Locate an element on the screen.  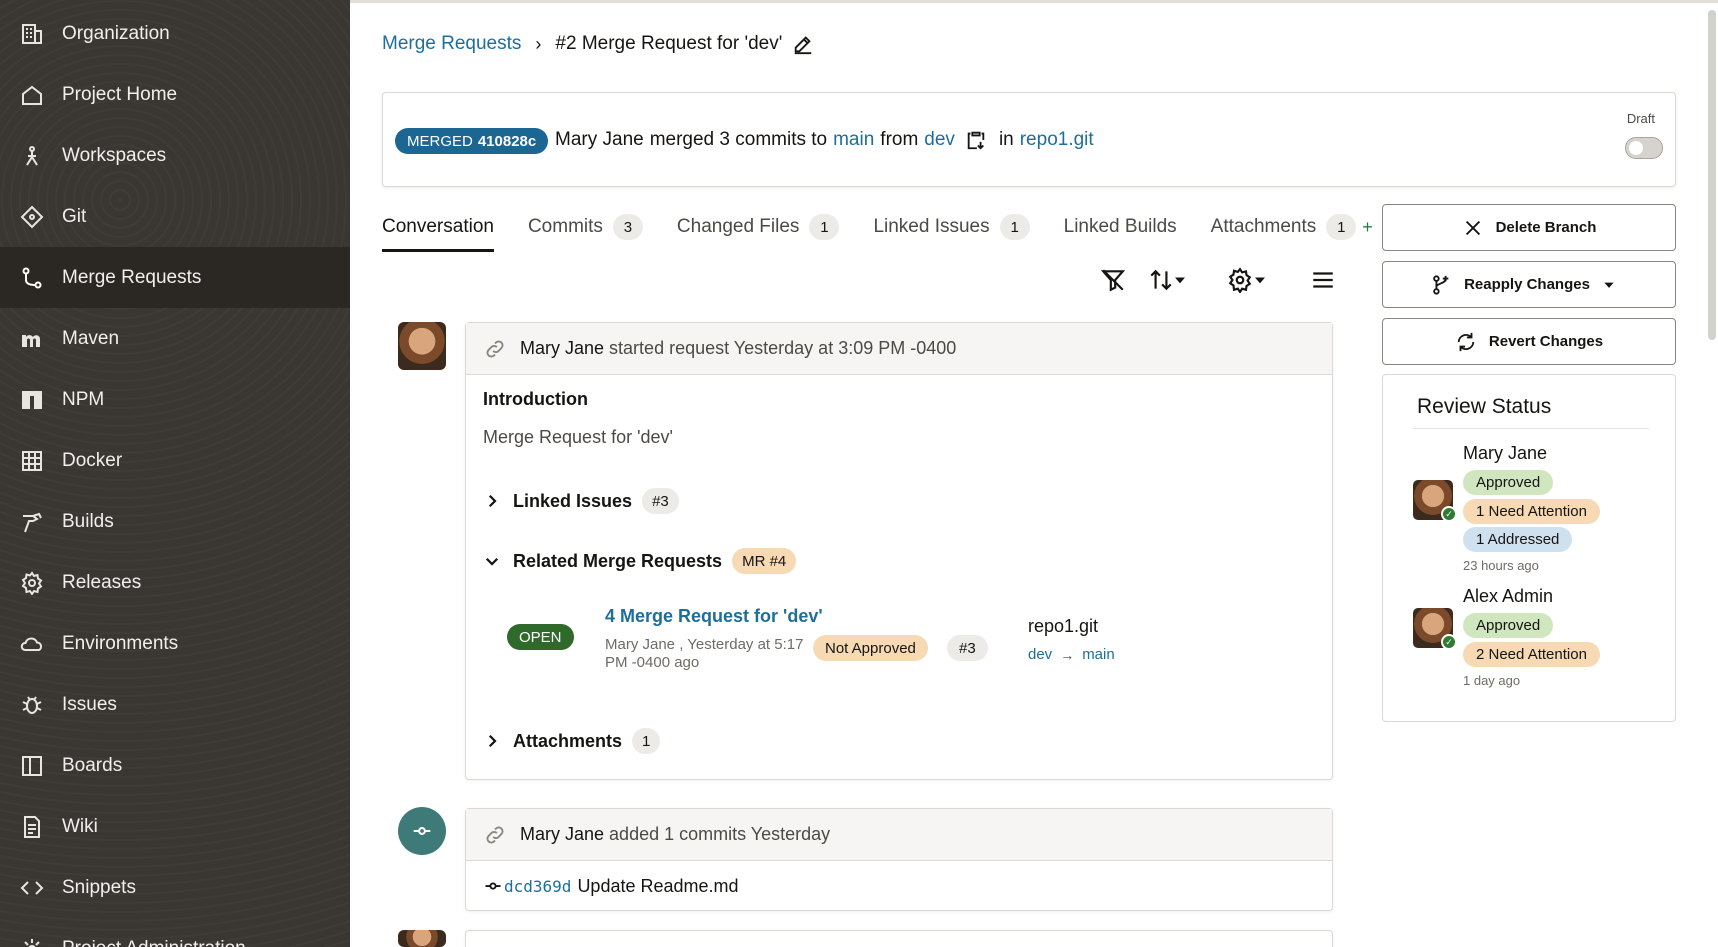
attachments-expander: Attachments 1 is located at coordinates (572, 741).